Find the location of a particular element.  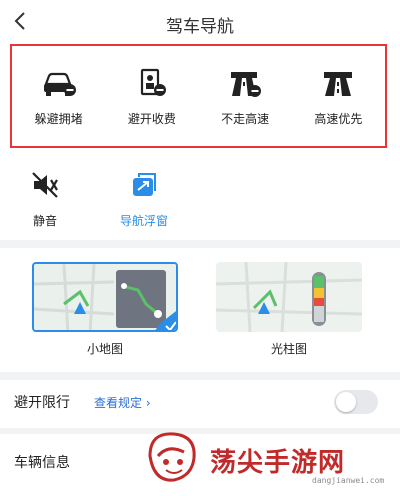

route-pref-label: 高速优先 is located at coordinates (338, 119).